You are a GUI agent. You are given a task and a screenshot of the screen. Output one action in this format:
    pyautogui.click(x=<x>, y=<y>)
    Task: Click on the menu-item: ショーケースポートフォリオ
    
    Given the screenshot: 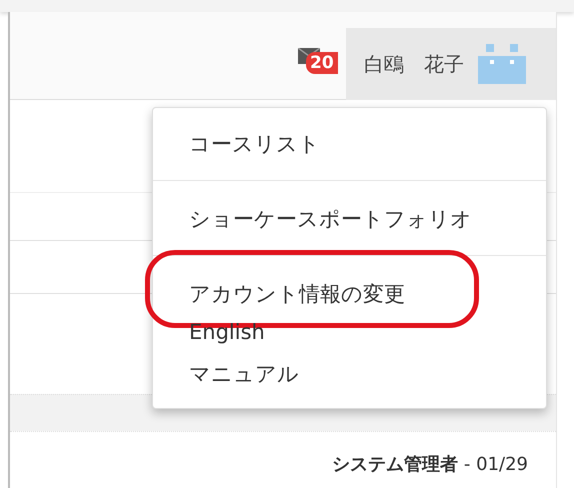 What is the action you would take?
    pyautogui.click(x=349, y=218)
    